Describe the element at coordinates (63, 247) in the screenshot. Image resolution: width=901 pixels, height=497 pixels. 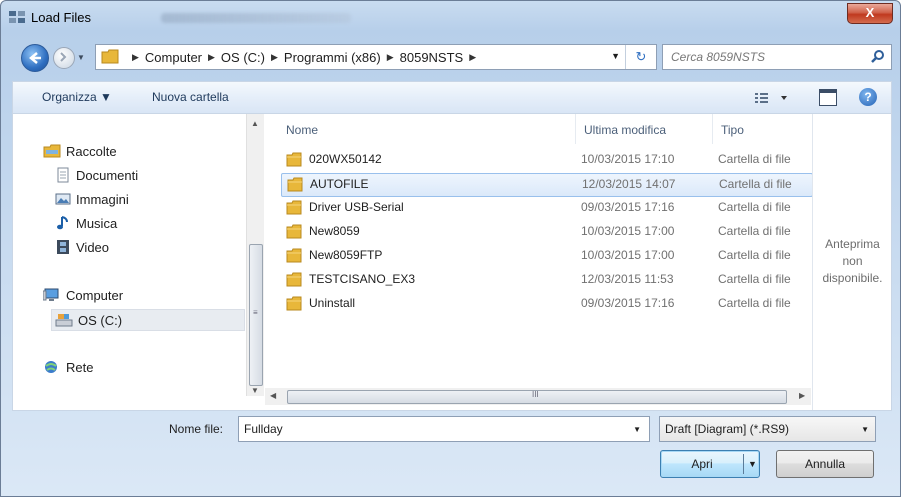
I see `video-icon` at that location.